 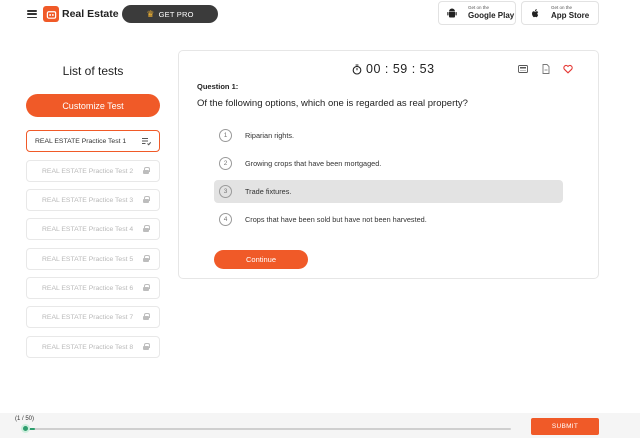 I want to click on test-item-4: REAL ESTATE Practice Test 4, so click(x=93, y=229).